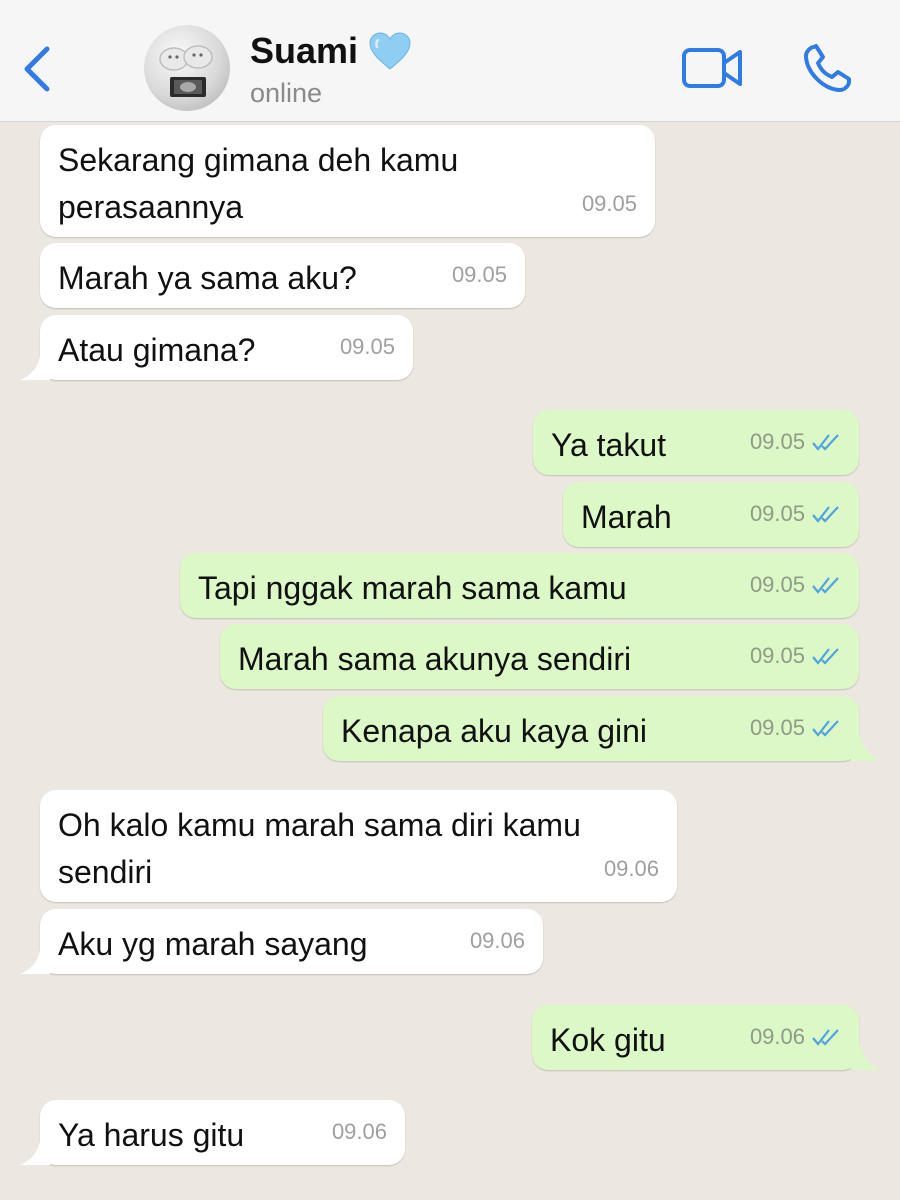 This screenshot has width=900, height=1200. What do you see at coordinates (212, 1132) in the screenshot?
I see `message-bubble-incoming: Ya harus gitu 09.06` at bounding box center [212, 1132].